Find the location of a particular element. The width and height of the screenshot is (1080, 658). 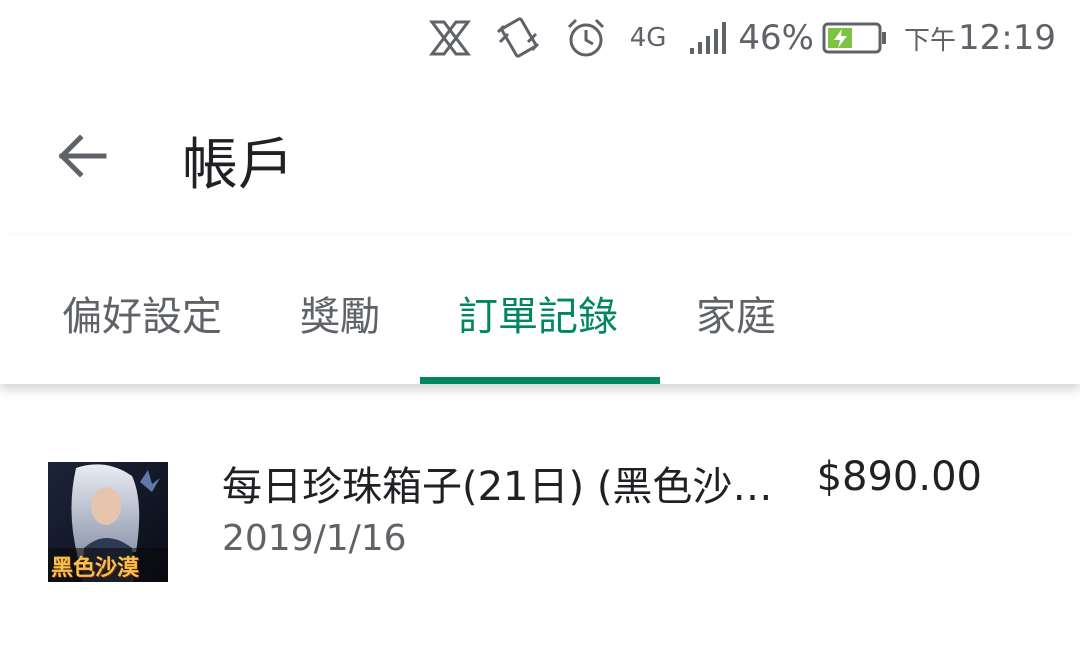

status-bar: 4G 46% 下午 12:19 is located at coordinates (540, 38).